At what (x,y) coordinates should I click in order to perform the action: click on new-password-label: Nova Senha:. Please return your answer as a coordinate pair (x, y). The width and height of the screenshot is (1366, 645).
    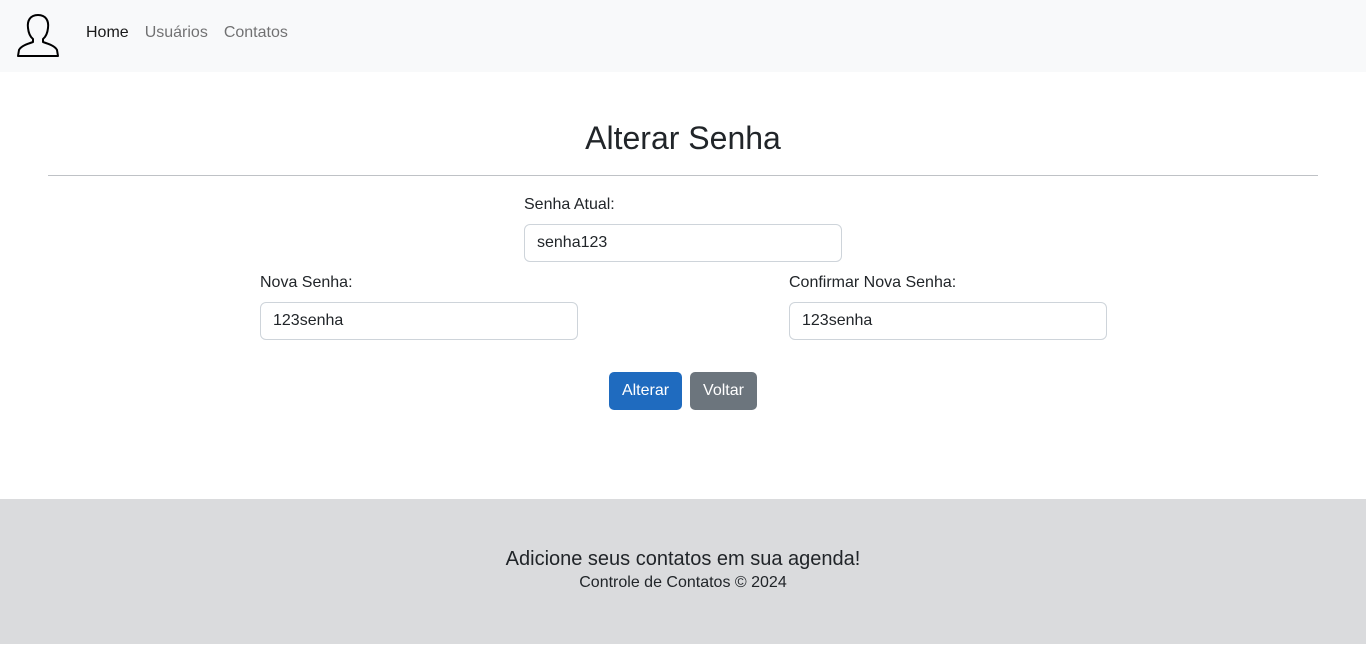
    Looking at the image, I should click on (306, 282).